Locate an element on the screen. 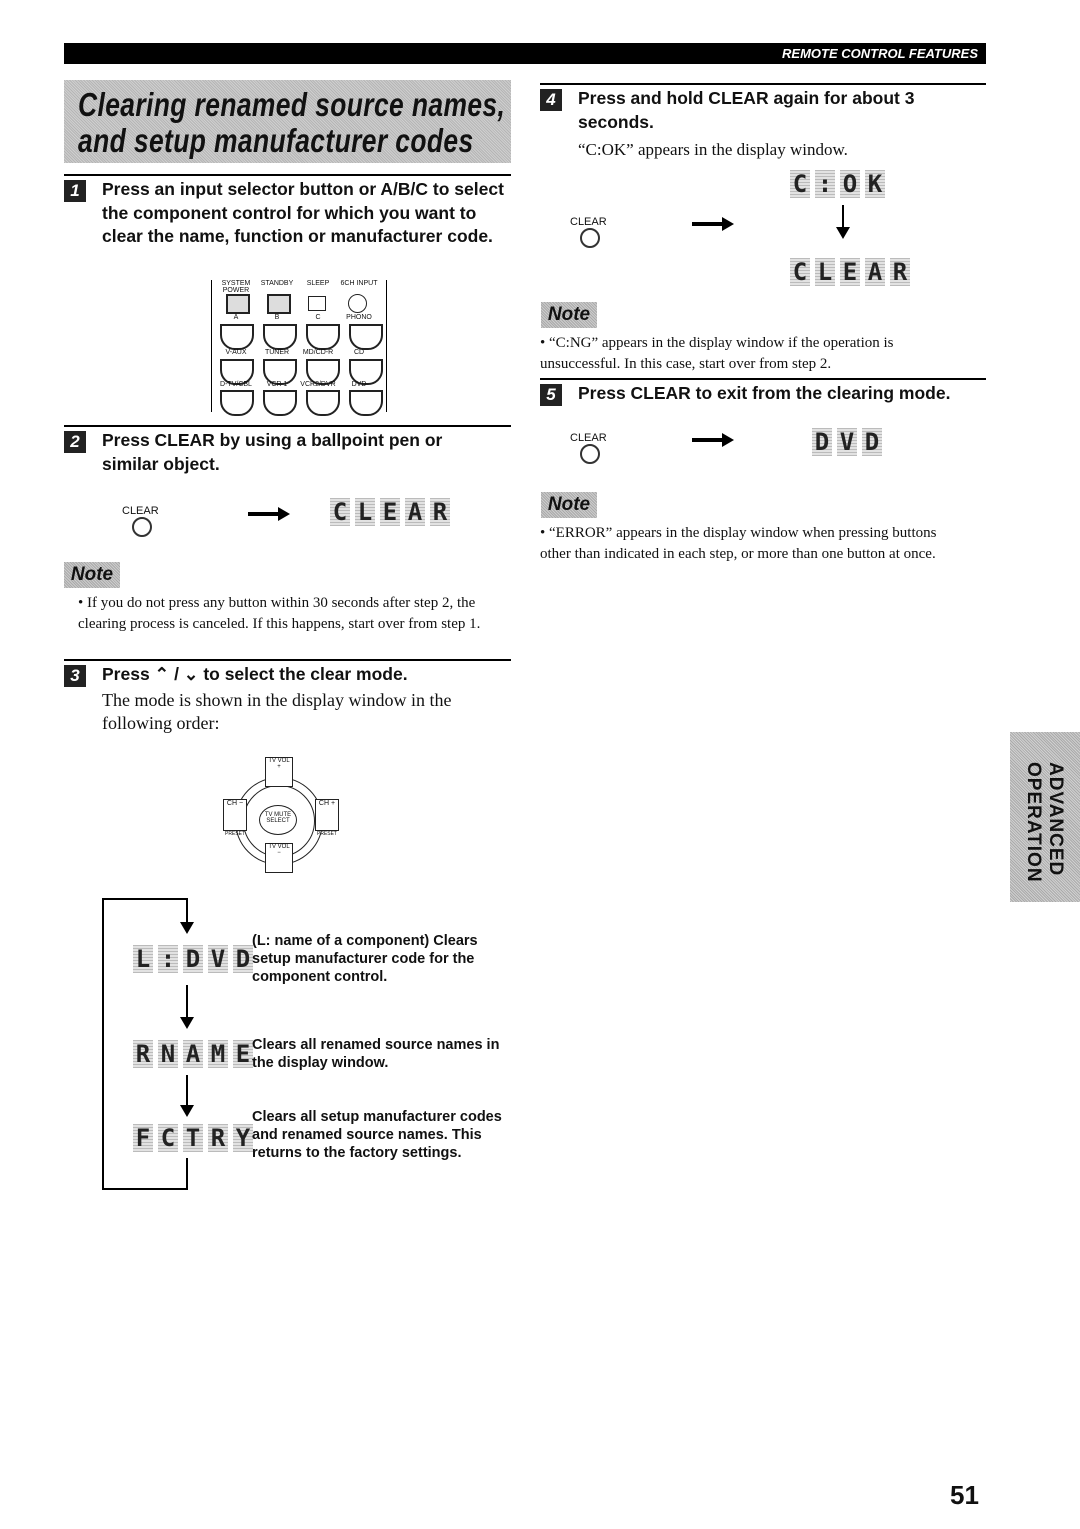 The height and width of the screenshot is (1529, 1080). title-line-1: Clearing renamed source names, is located at coordinates (292, 104).